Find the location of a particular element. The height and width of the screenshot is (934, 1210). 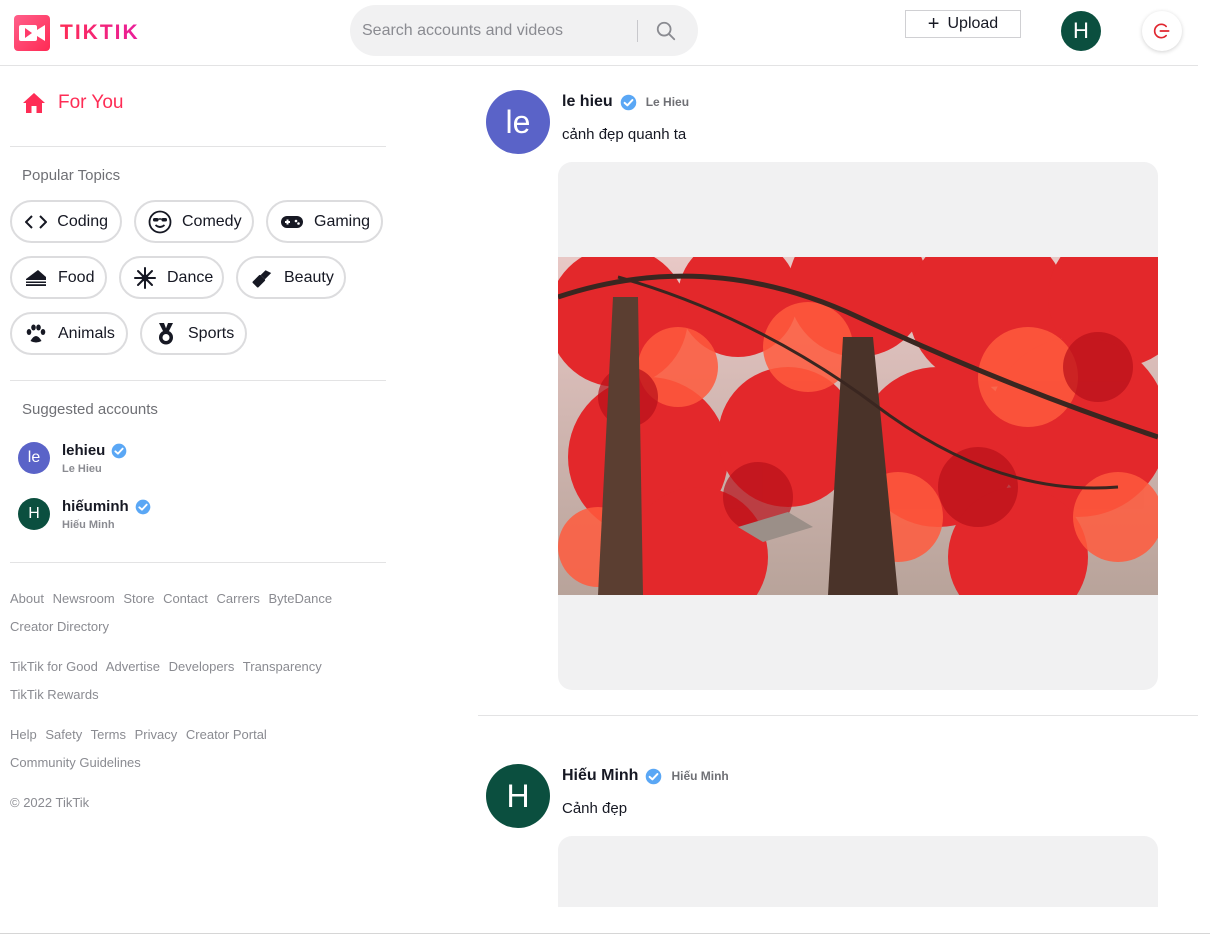

logo: TIKTIK is located at coordinates (77, 33).